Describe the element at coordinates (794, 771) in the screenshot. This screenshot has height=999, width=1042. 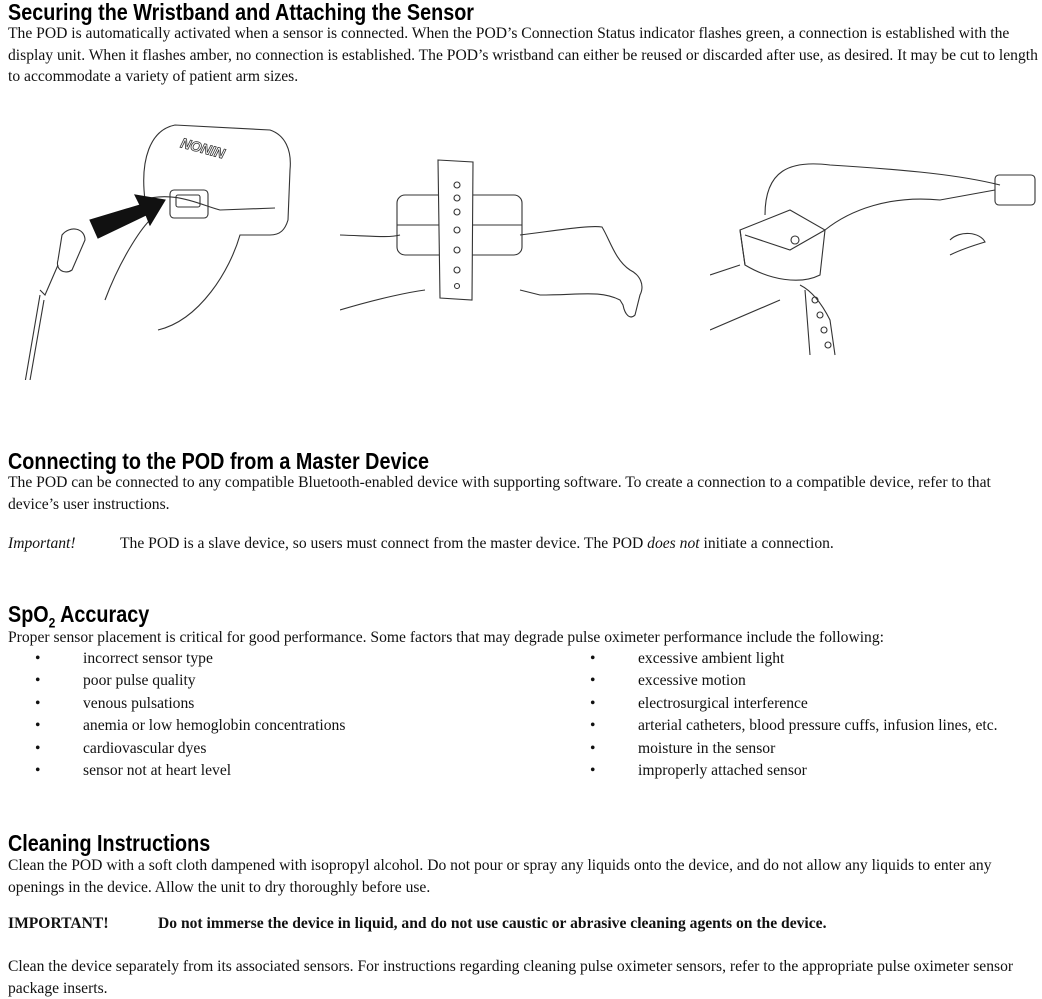
I see `list-item: improperly attached sensor` at that location.